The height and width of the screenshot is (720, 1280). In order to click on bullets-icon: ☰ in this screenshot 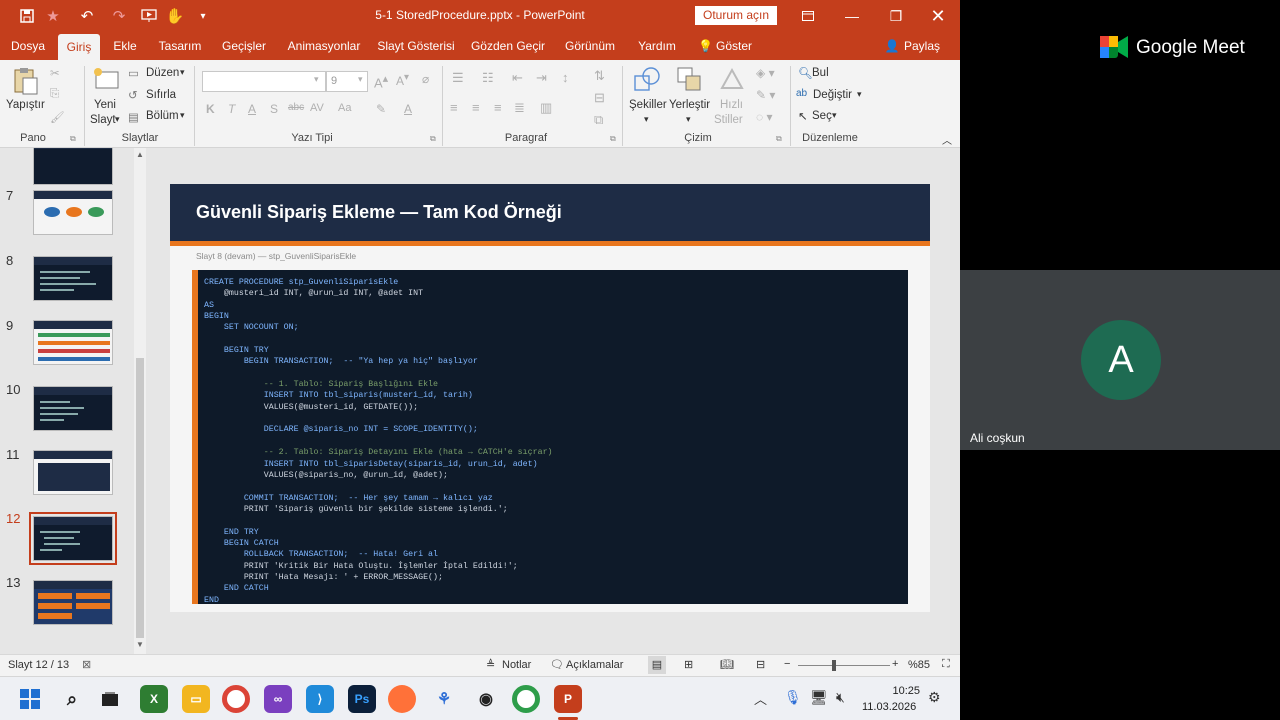, I will do `click(458, 78)`.